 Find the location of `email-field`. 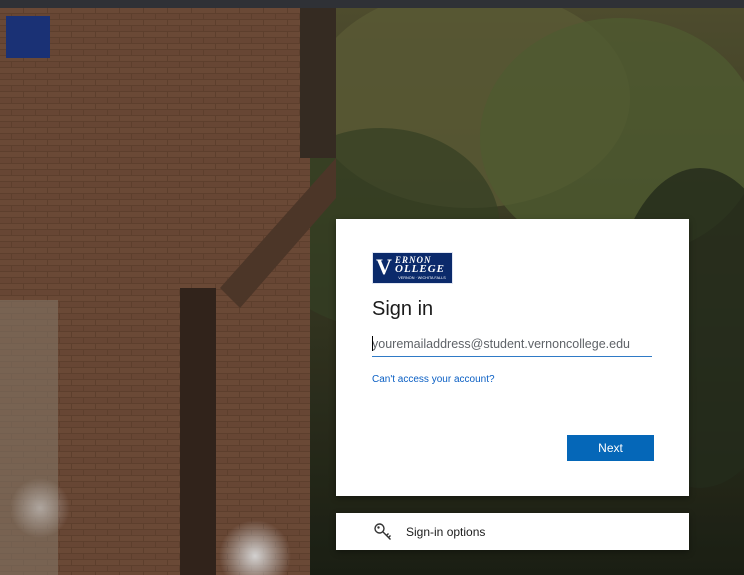

email-field is located at coordinates (512, 344).